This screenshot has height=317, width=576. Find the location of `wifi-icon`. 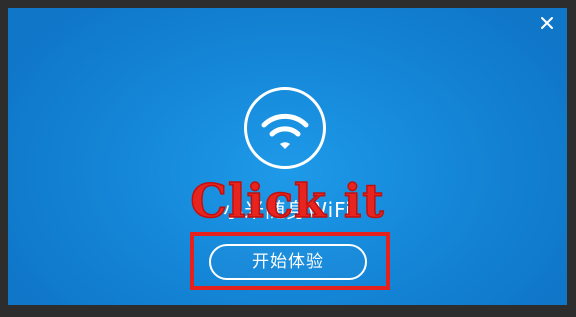

wifi-icon is located at coordinates (285, 131).